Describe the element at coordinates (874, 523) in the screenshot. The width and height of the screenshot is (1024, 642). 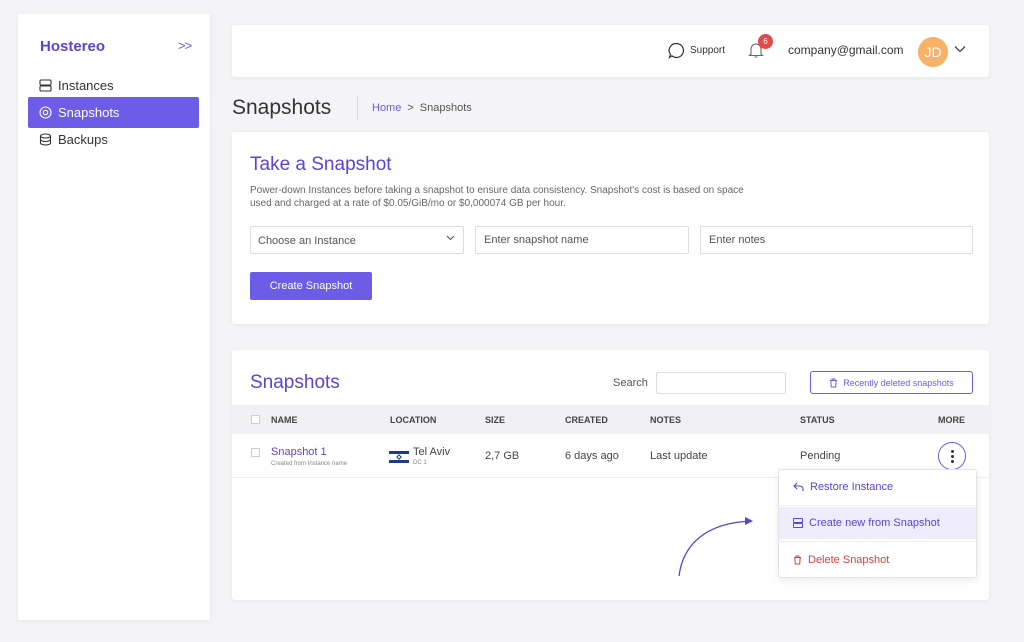
I see `menu-item-label: Create new from Snapshot` at that location.